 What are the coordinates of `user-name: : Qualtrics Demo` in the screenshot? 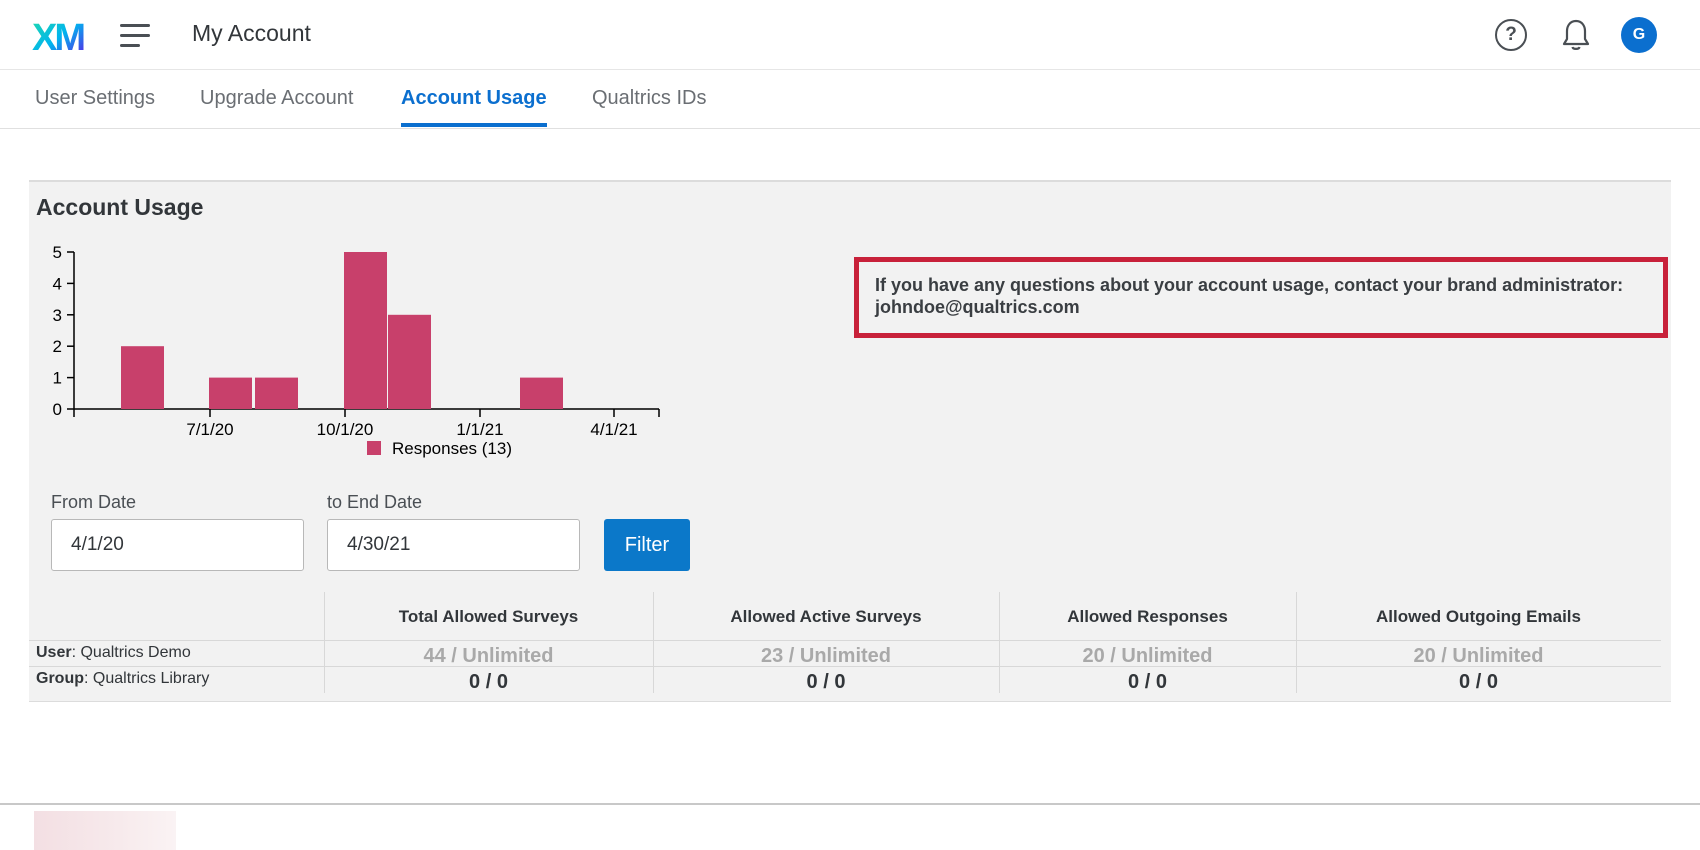 It's located at (131, 652).